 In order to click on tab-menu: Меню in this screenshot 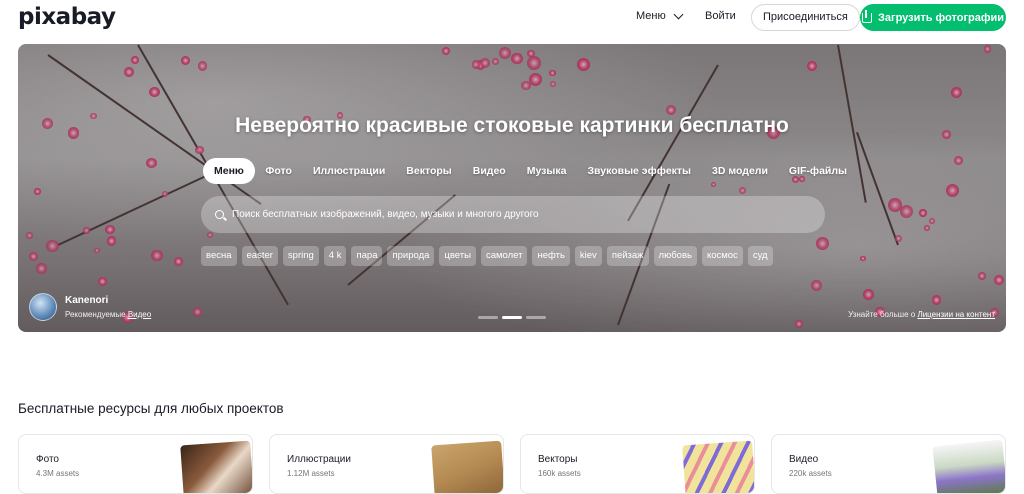, I will do `click(229, 171)`.